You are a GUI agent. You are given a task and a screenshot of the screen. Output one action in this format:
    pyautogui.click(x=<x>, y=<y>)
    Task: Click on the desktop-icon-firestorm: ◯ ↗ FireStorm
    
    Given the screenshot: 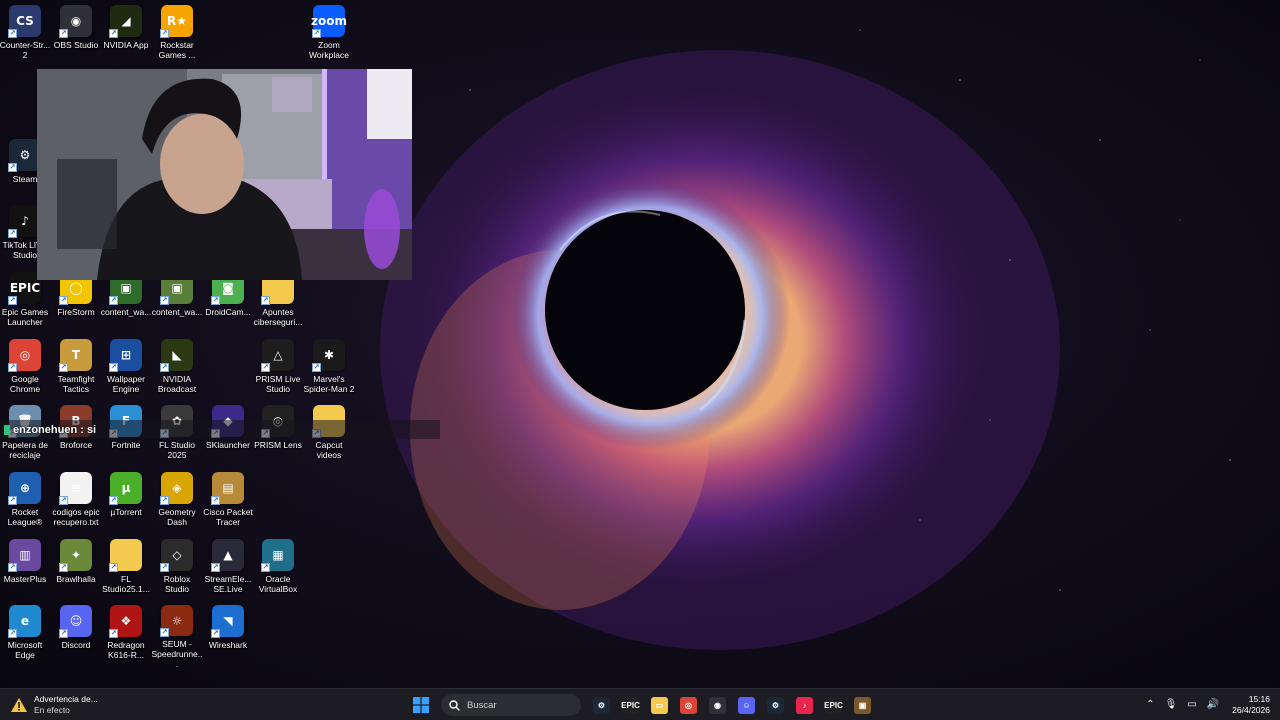 What is the action you would take?
    pyautogui.click(x=76, y=304)
    